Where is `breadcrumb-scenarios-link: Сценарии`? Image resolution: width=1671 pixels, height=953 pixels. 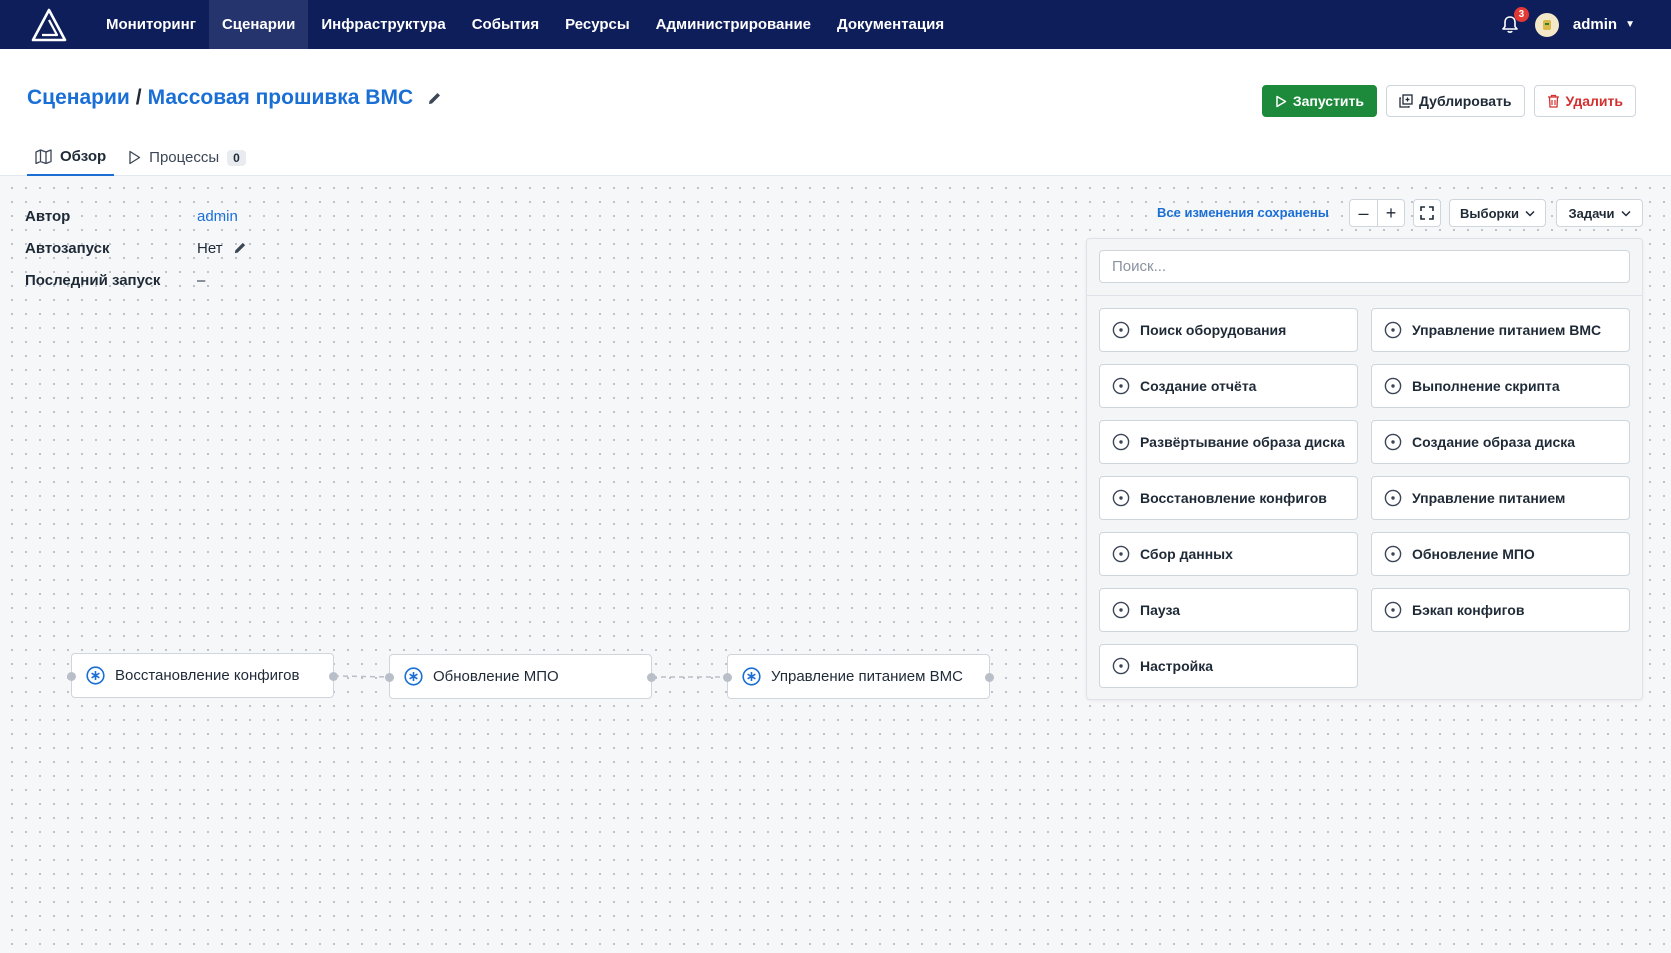 breadcrumb-scenarios-link: Сценарии is located at coordinates (78, 98).